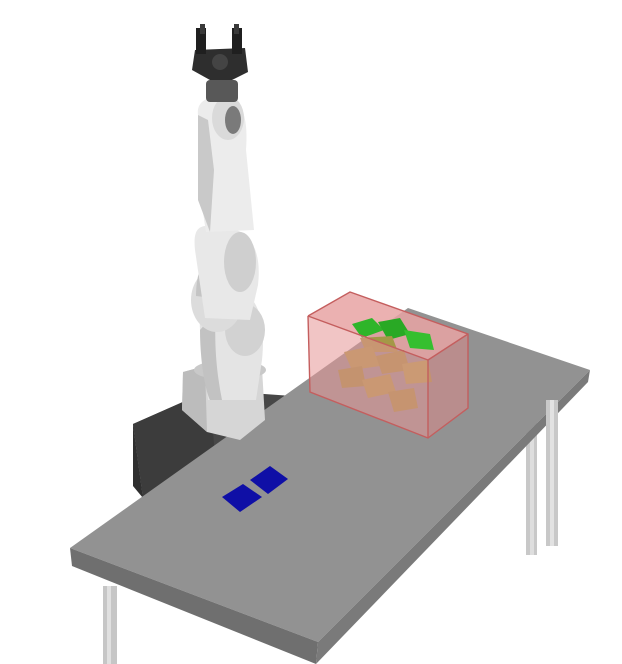  What do you see at coordinates (220, 52) in the screenshot?
I see `gripper-icon` at bounding box center [220, 52].